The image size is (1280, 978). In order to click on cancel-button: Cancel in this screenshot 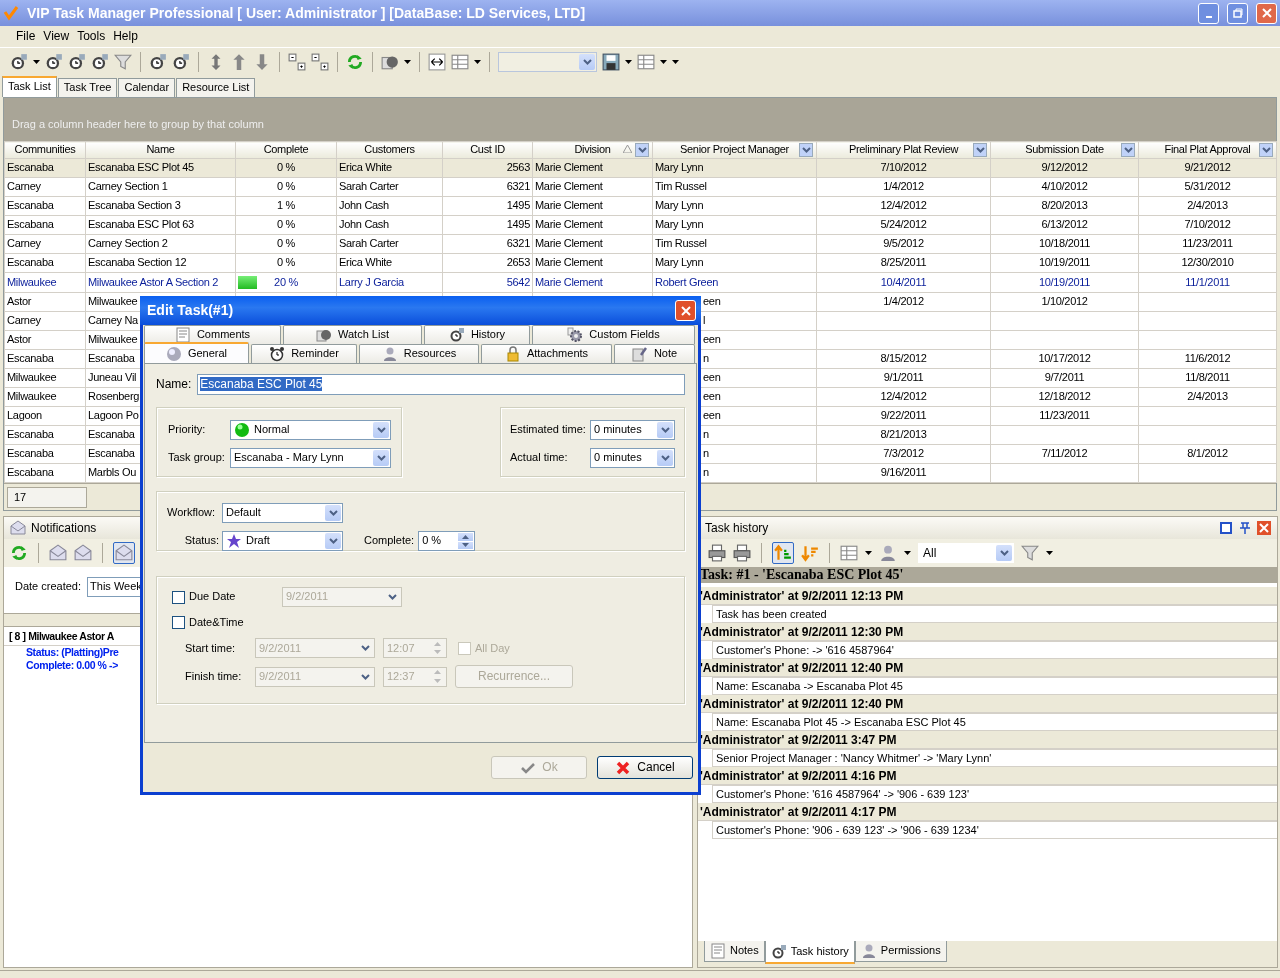, I will do `click(645, 767)`.